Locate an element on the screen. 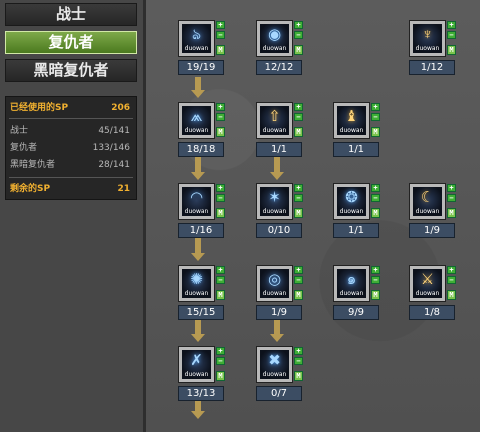 This screenshot has width=480, height=432. skill-icon-frame: ◠ duowan is located at coordinates (196, 201).